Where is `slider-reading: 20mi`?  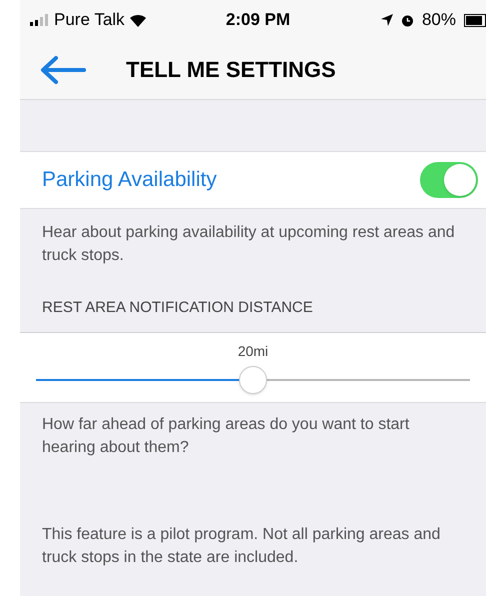 slider-reading: 20mi is located at coordinates (253, 351).